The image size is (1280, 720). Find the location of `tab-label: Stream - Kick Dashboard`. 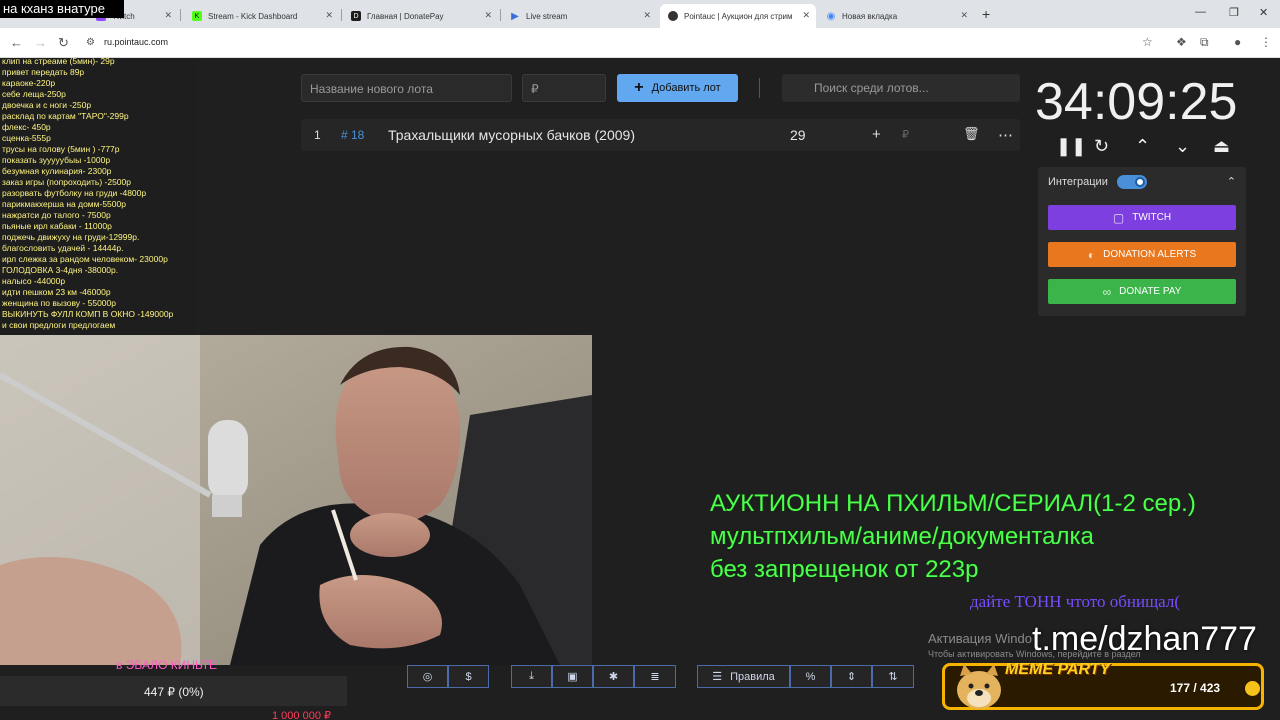

tab-label: Stream - Kick Dashboard is located at coordinates (253, 16).